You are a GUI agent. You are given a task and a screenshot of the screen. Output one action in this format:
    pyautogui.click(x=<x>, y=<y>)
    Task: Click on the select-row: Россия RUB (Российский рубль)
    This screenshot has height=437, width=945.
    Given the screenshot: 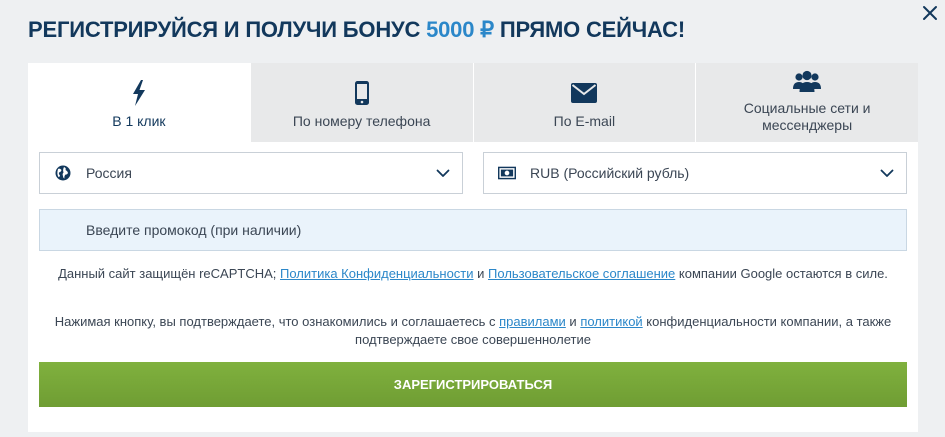 What is the action you would take?
    pyautogui.click(x=473, y=173)
    